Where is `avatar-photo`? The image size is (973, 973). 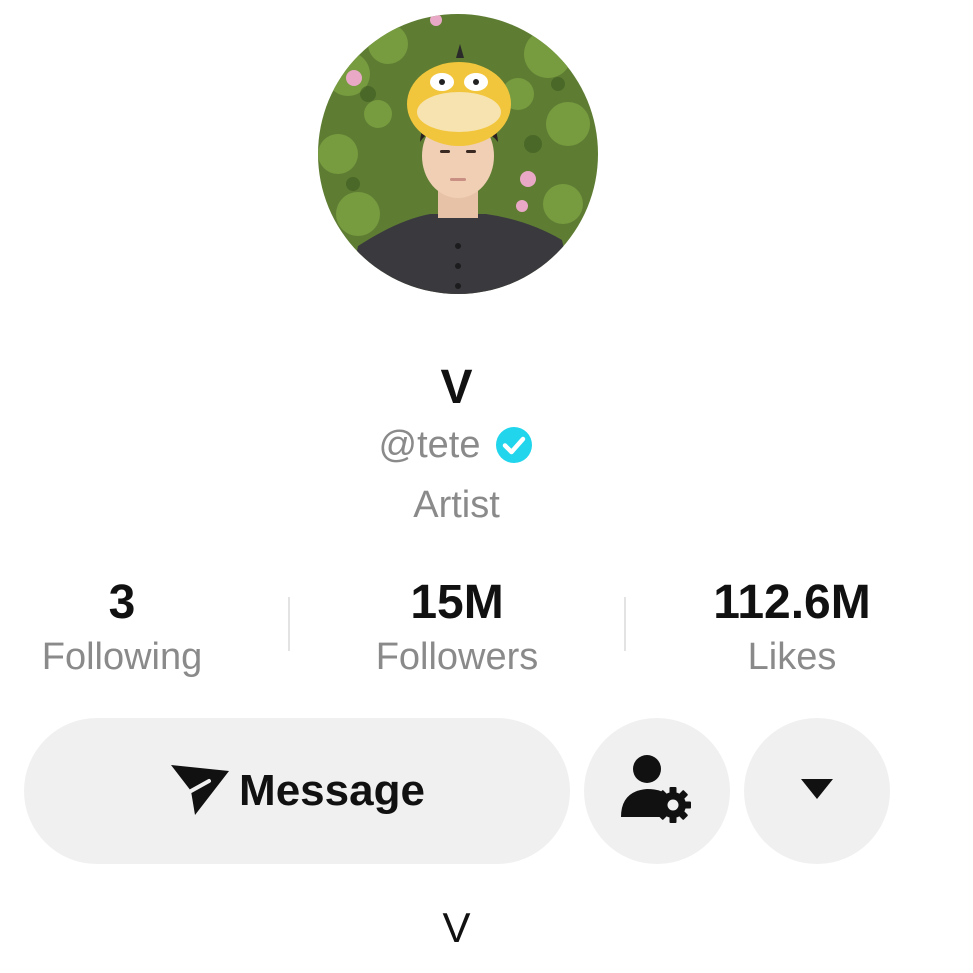 avatar-photo is located at coordinates (458, 154).